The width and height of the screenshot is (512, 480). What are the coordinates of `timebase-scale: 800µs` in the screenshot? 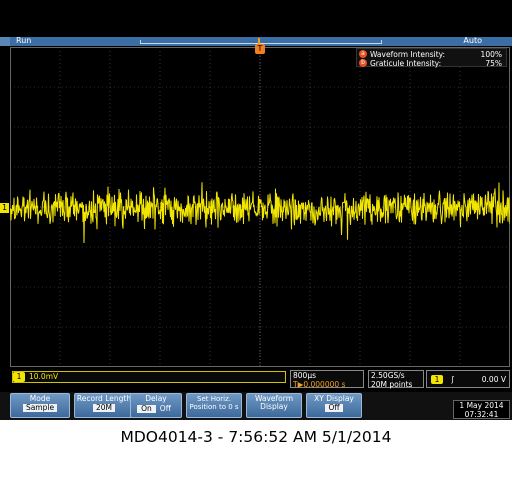 It's located at (304, 375).